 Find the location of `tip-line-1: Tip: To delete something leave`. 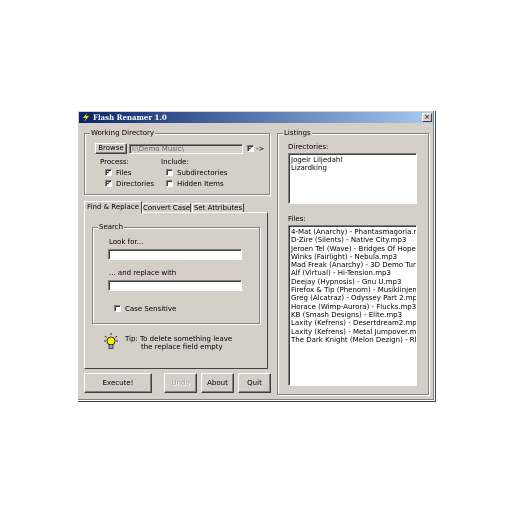

tip-line-1: Tip: To delete something leave is located at coordinates (179, 339).